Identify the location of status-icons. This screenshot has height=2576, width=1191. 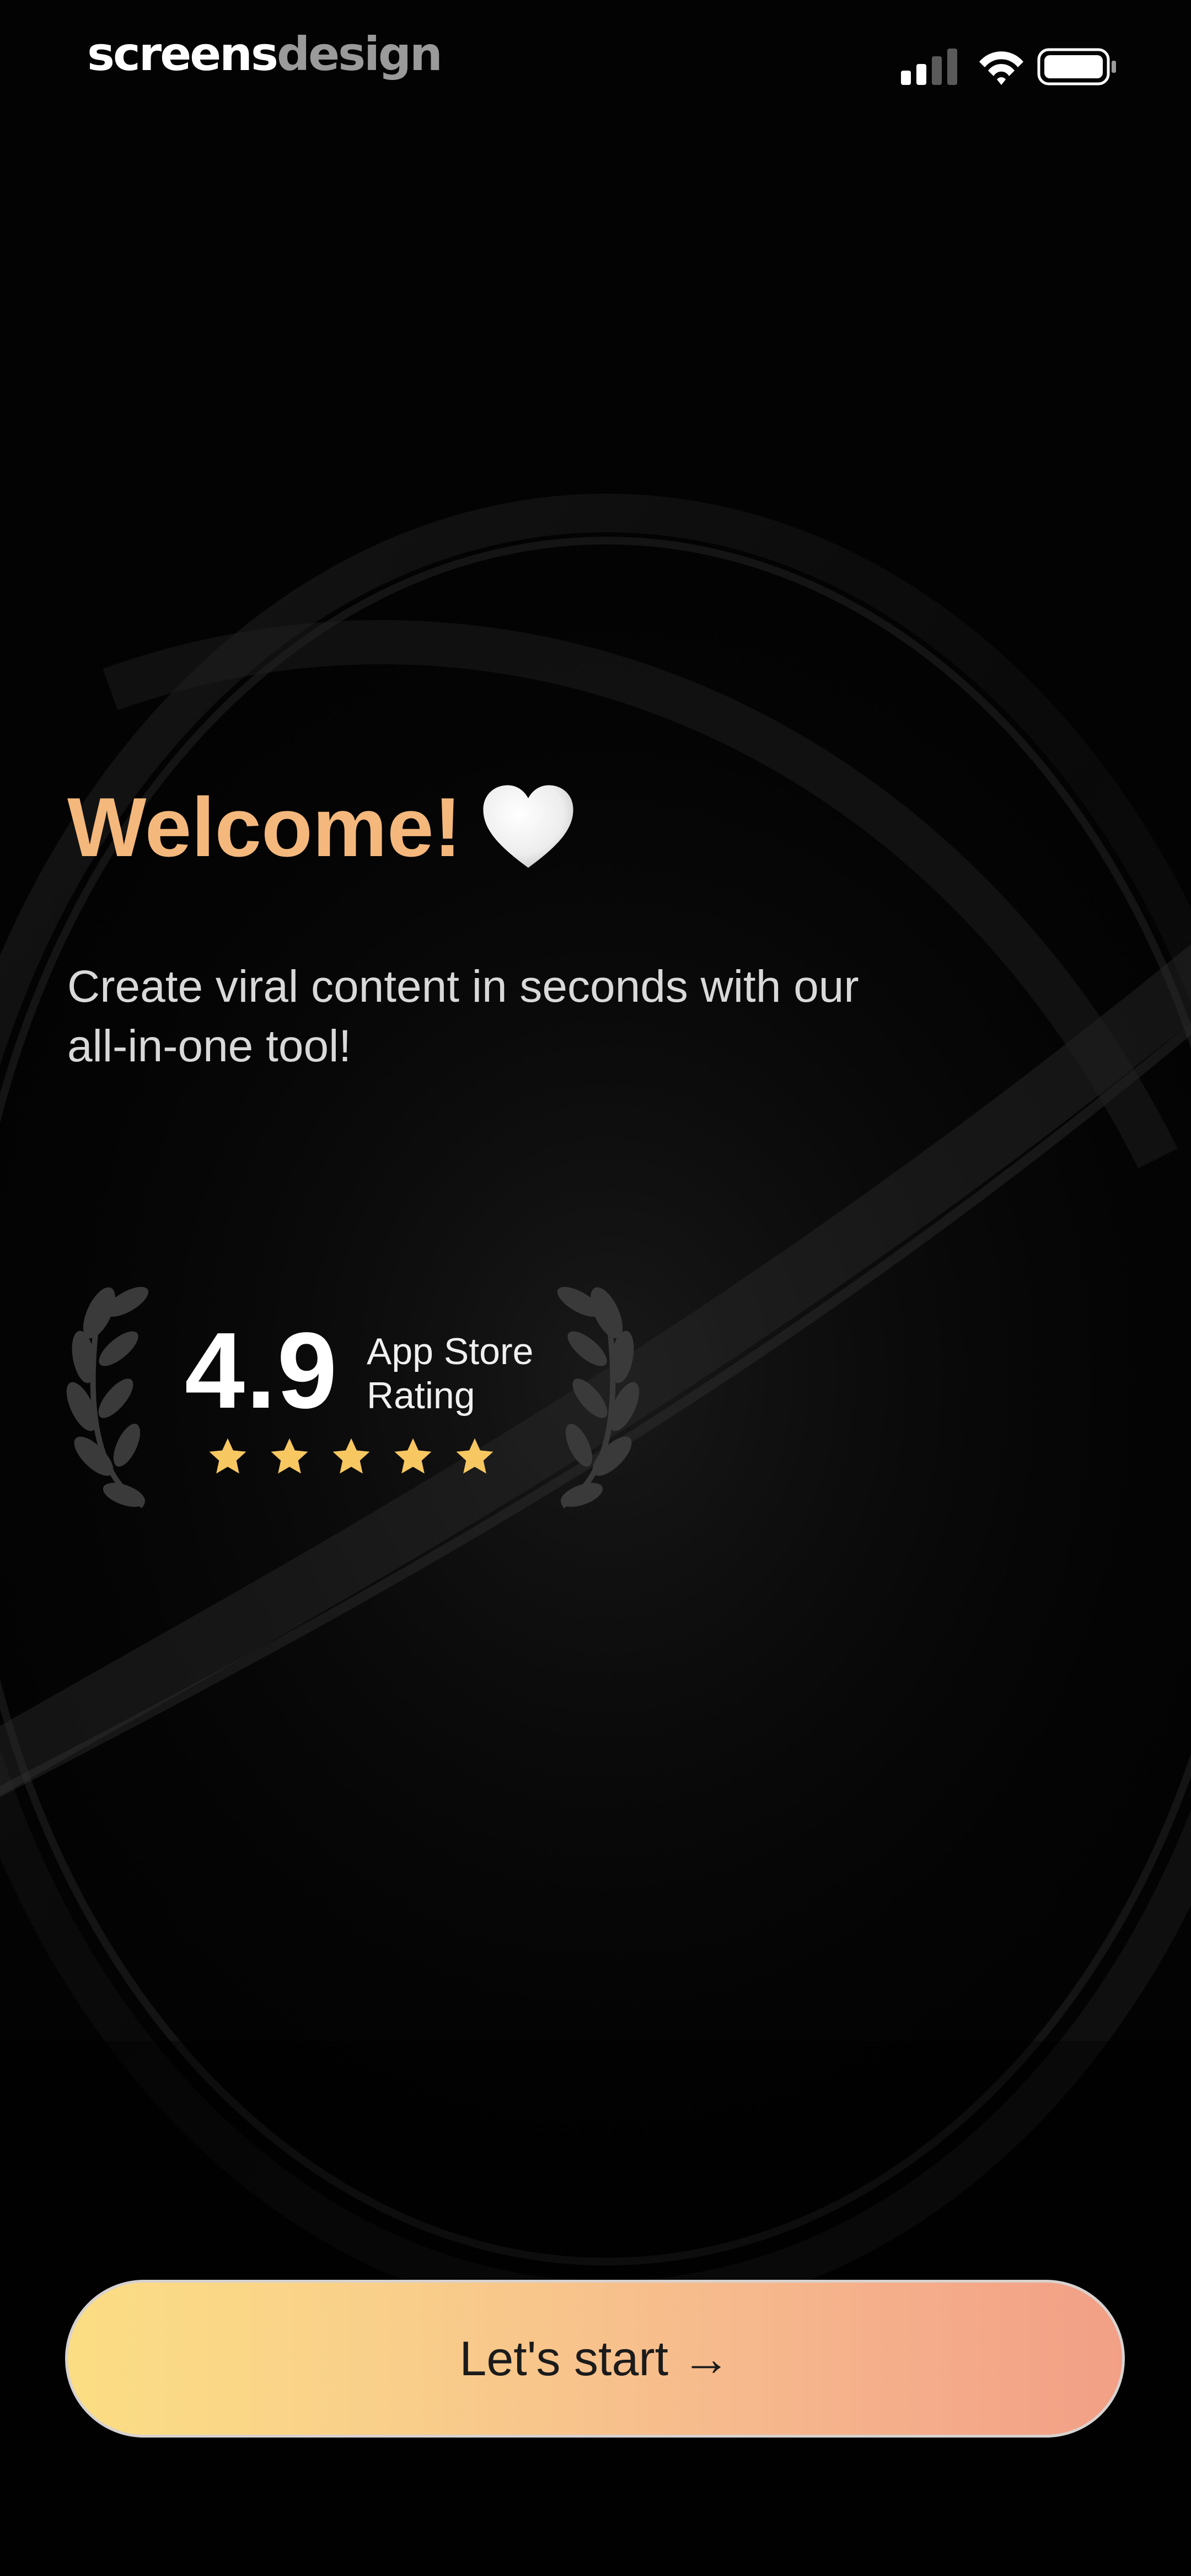
(1008, 66).